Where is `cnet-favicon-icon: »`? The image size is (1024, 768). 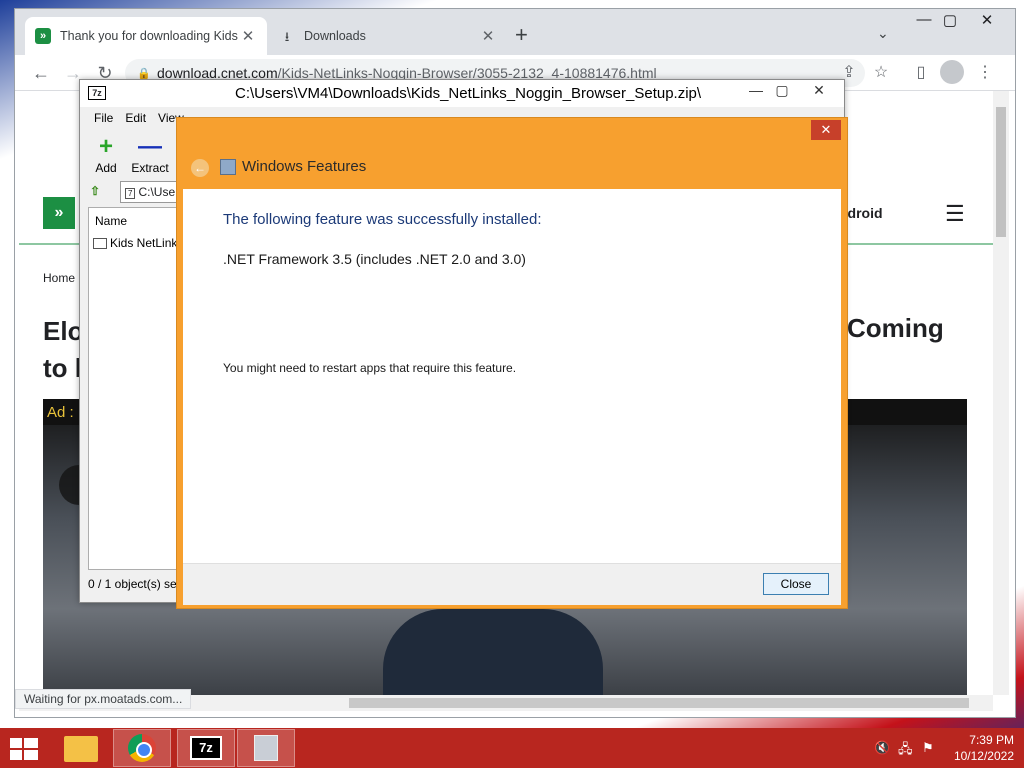
cnet-favicon-icon: » is located at coordinates (43, 36).